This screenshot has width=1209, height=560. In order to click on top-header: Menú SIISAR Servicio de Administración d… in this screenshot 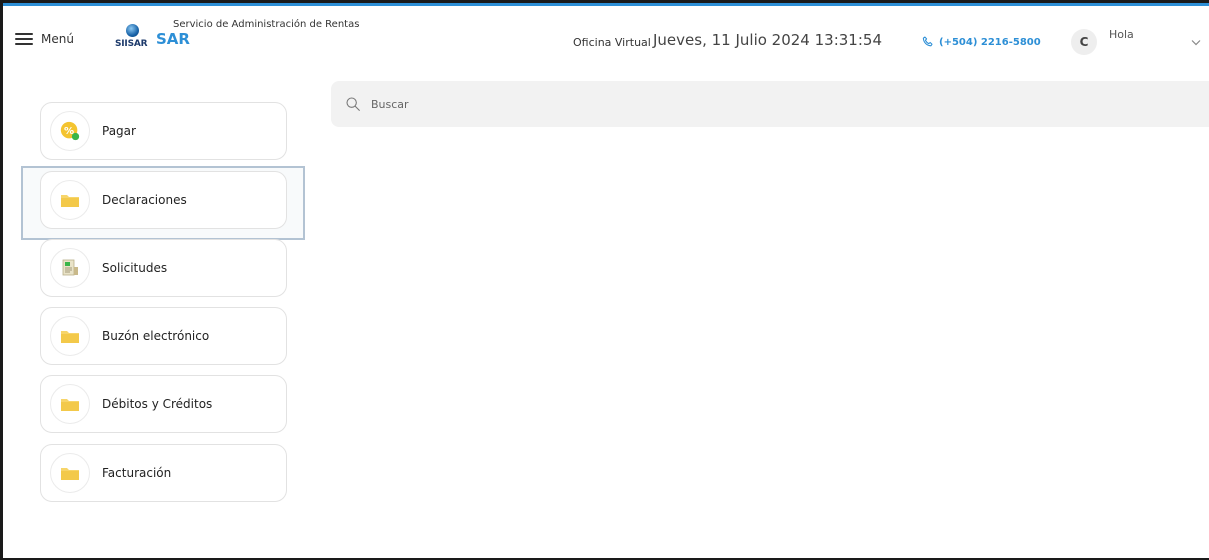, I will do `click(606, 40)`.